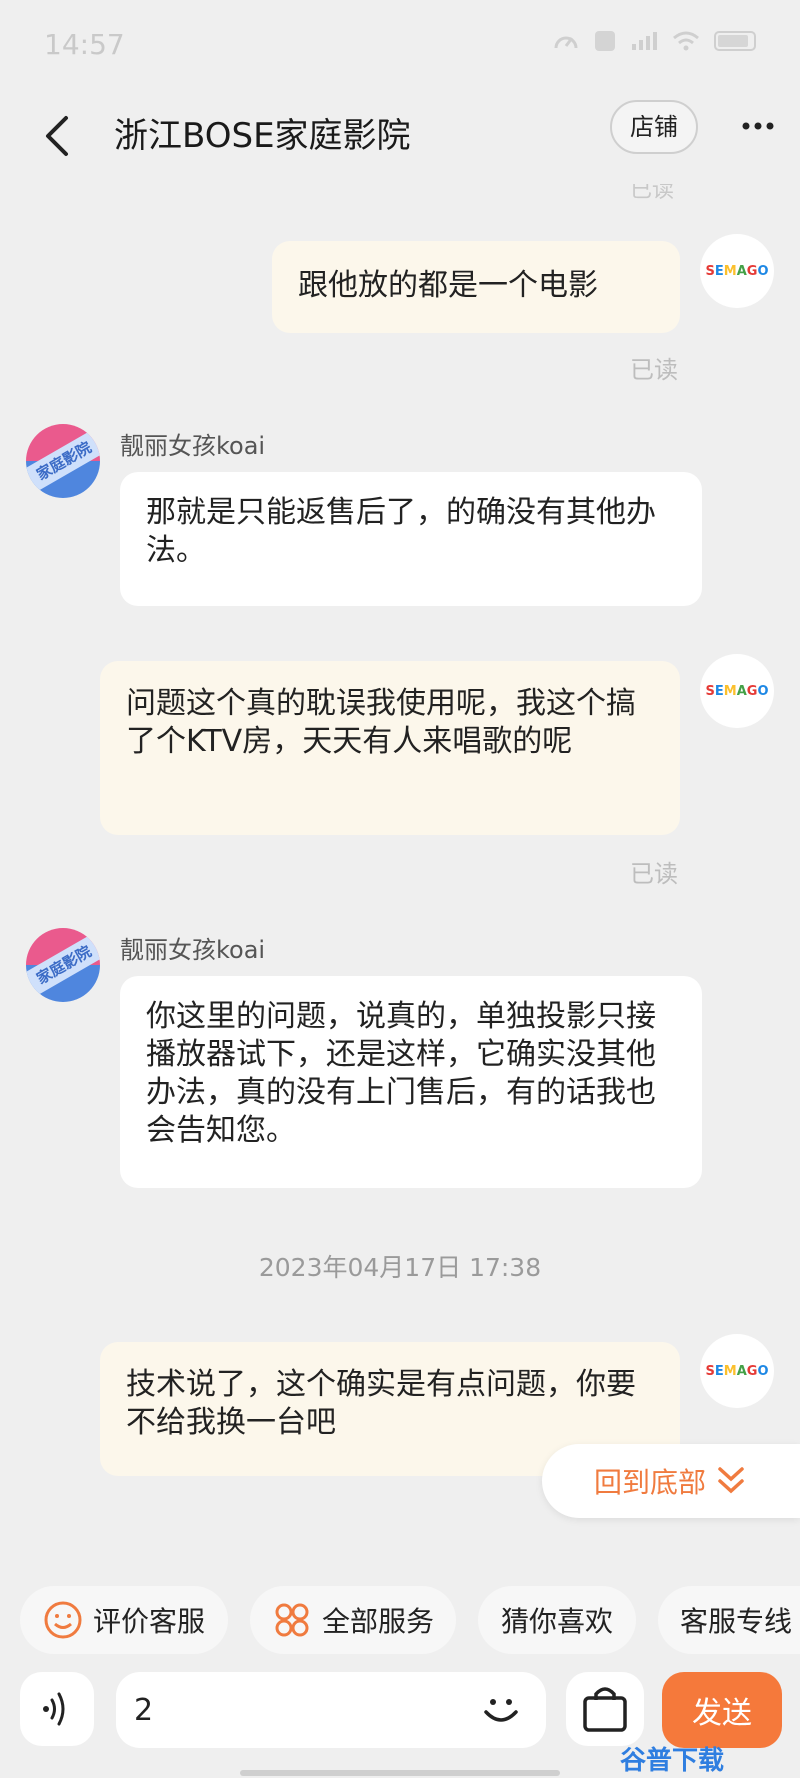  I want to click on service-hotline-chip: 客服专线, so click(729, 1620).